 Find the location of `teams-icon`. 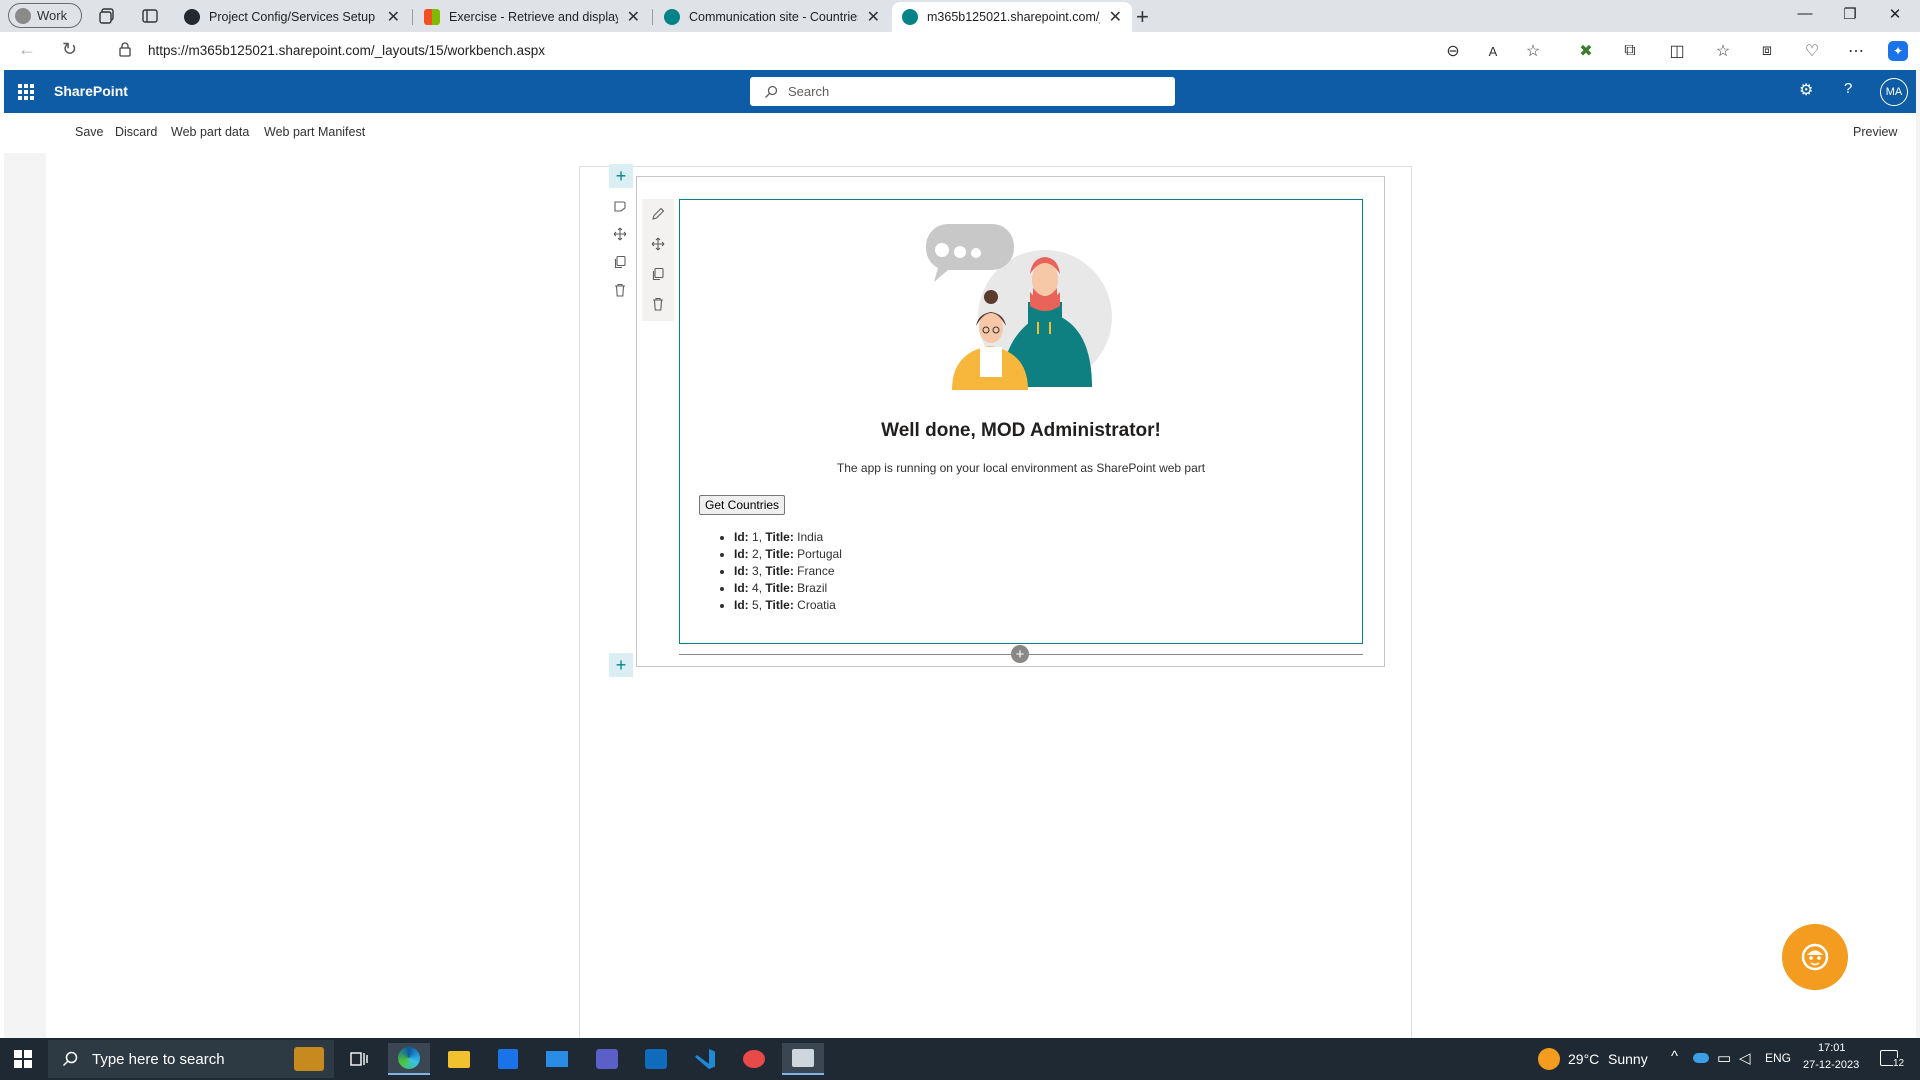

teams-icon is located at coordinates (607, 1059).